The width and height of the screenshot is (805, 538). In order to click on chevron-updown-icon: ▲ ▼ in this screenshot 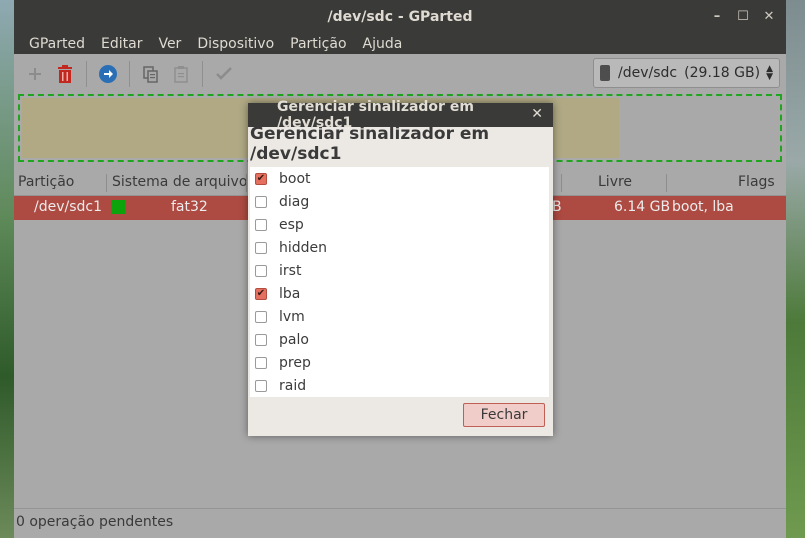, I will do `click(769, 73)`.